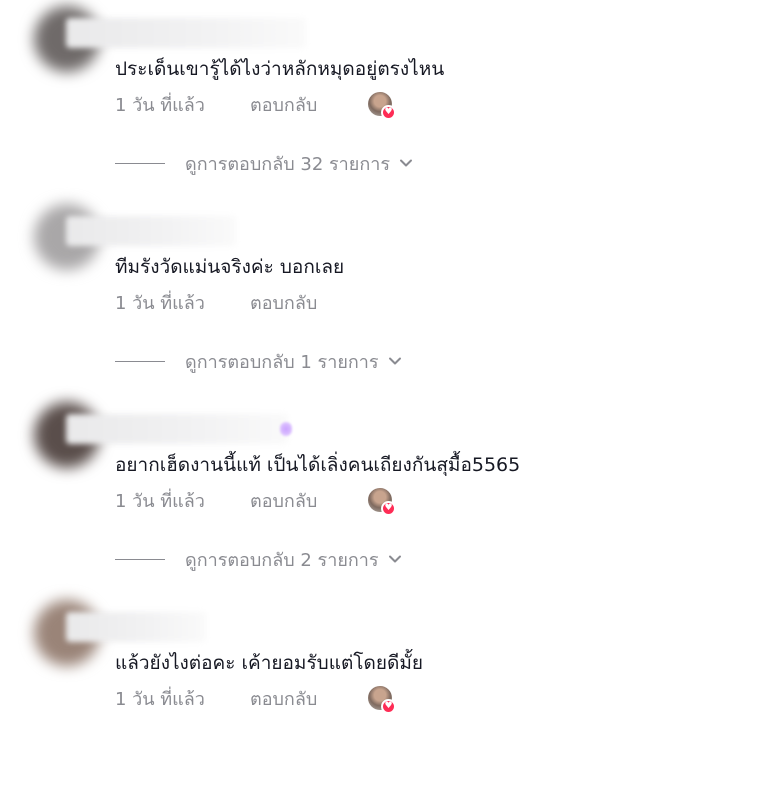  I want to click on comment-text: แล้วยังไงต่อคะ เค้ายอมรับแต่โดยดีมั้ย, so click(269, 663).